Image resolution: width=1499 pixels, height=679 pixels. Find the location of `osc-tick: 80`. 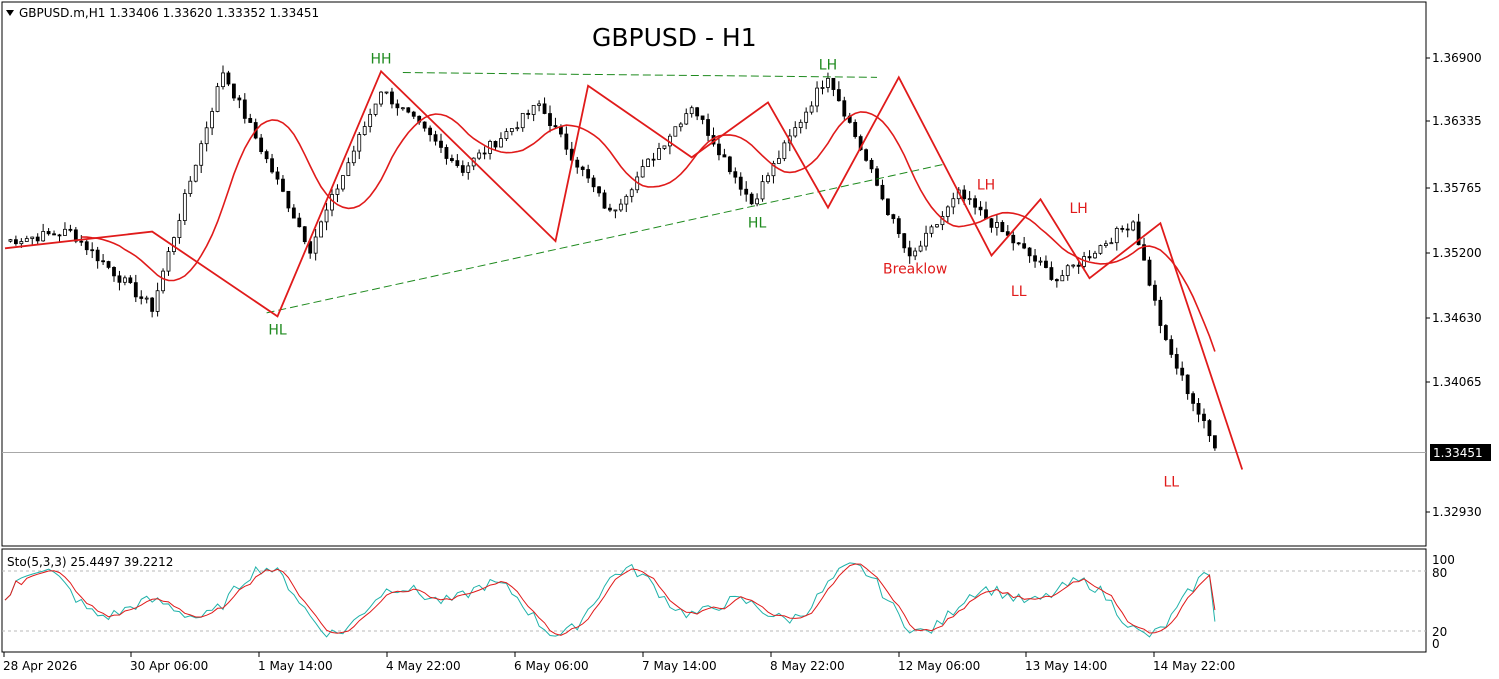

osc-tick: 80 is located at coordinates (1439, 573).